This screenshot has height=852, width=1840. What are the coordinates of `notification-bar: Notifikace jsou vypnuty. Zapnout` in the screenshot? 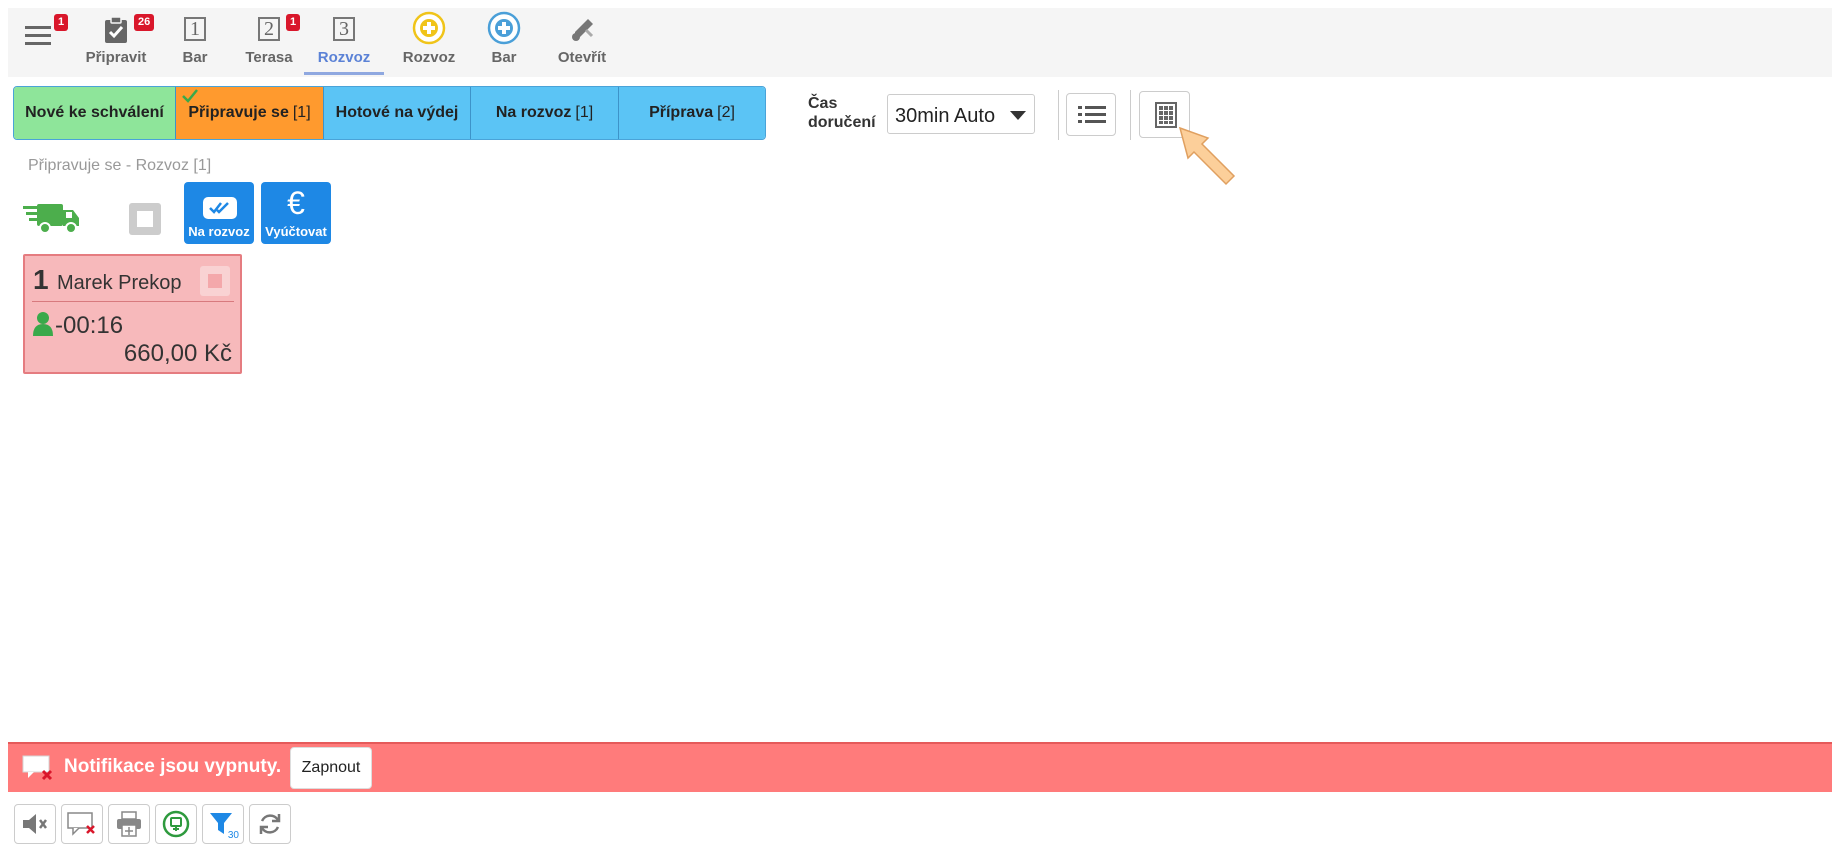 It's located at (920, 767).